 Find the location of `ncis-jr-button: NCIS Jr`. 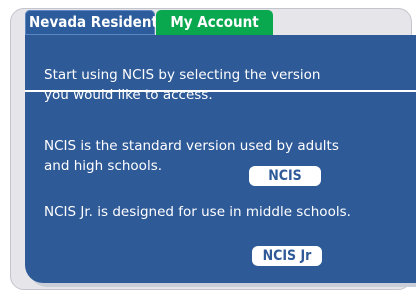

ncis-jr-button: NCIS Jr is located at coordinates (287, 256).